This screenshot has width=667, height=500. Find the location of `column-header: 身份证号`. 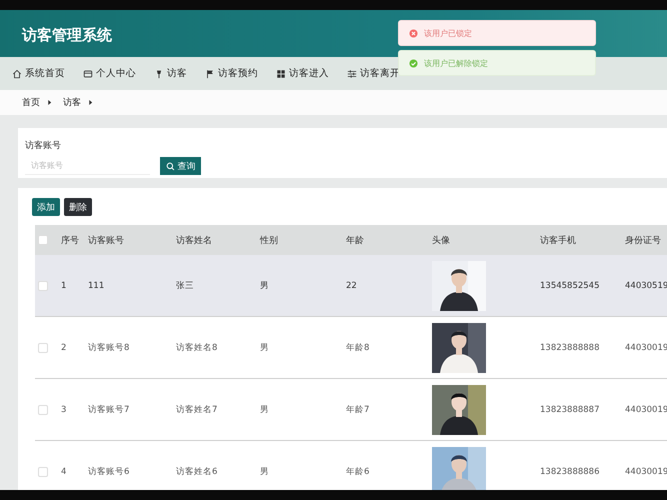

column-header: 身份证号 is located at coordinates (643, 240).